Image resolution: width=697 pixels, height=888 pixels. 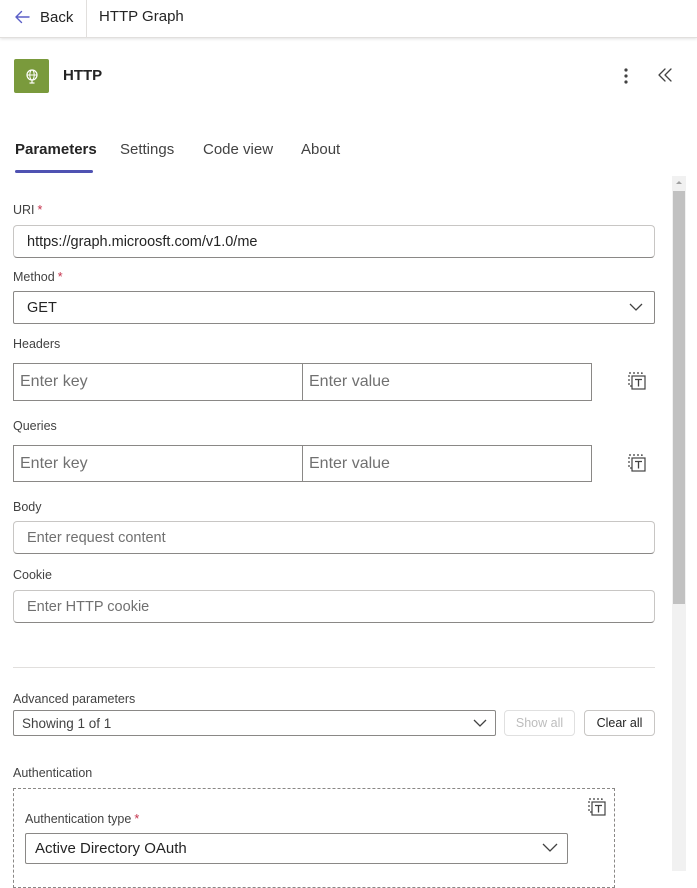 What do you see at coordinates (334, 537) in the screenshot?
I see `body-input: Enter request content` at bounding box center [334, 537].